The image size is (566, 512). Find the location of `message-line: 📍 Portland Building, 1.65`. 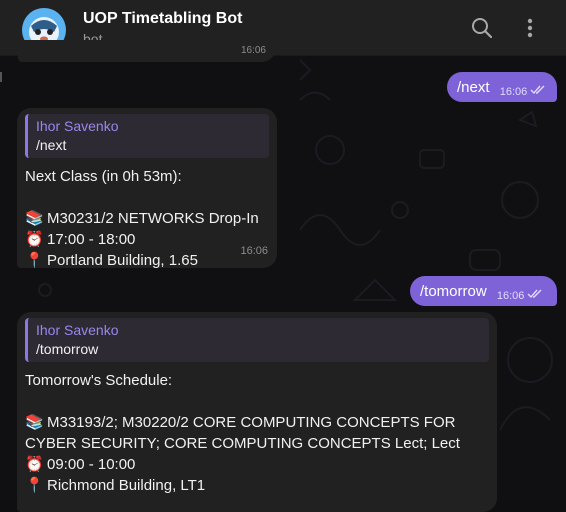

message-line: 📍 Portland Building, 1.65 is located at coordinates (111, 260).